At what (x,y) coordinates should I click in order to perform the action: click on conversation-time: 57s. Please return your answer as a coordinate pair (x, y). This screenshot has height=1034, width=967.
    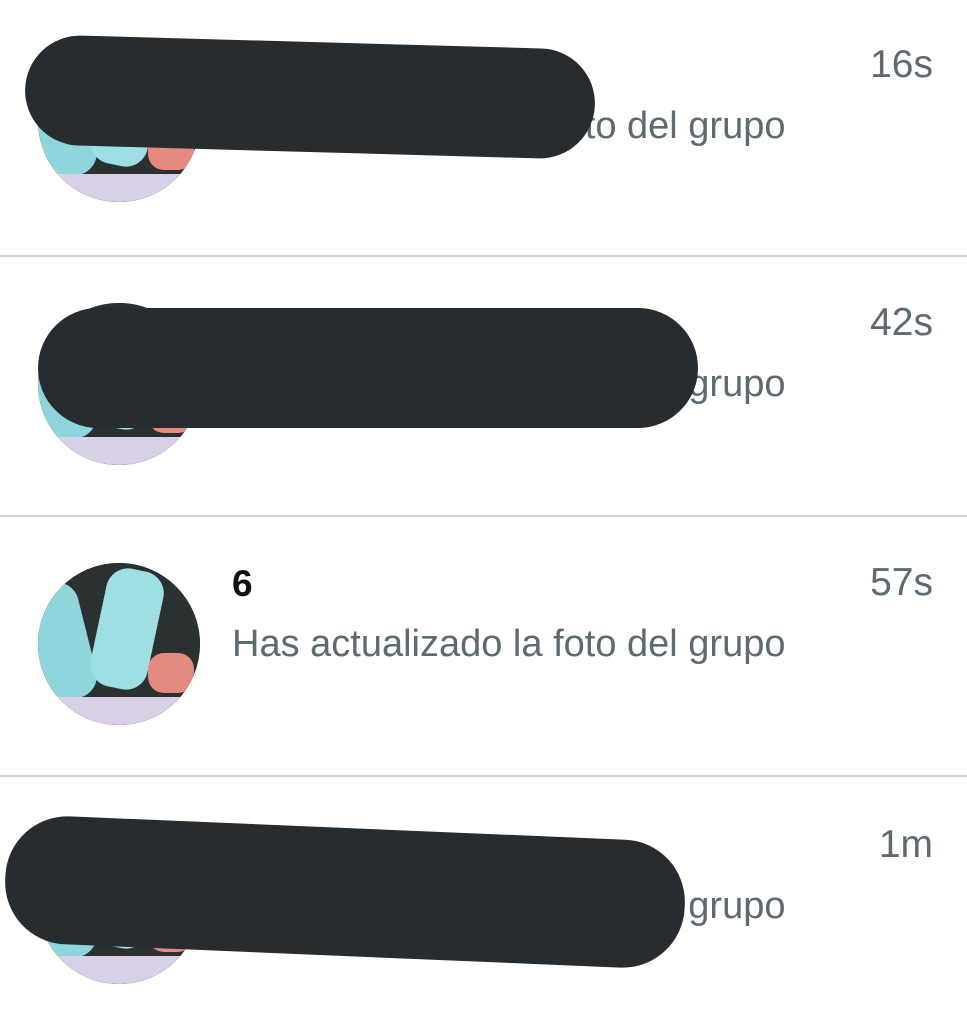
    Looking at the image, I should click on (901, 582).